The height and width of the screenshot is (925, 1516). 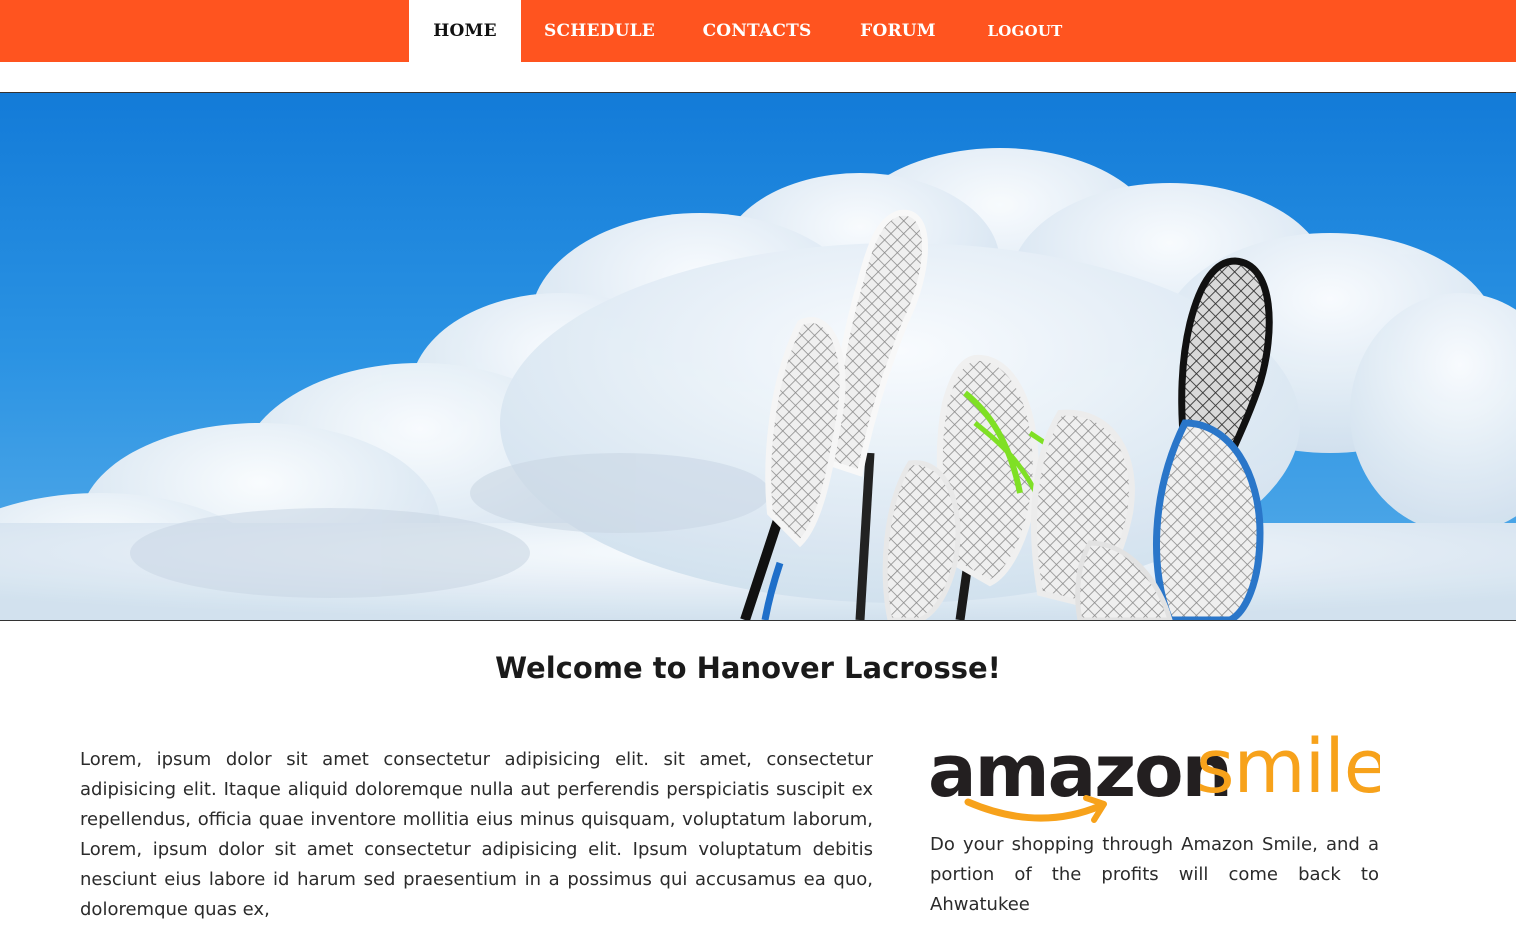 I want to click on amazon-smile-logo-graphic: amazon smile, so click(x=1158, y=773).